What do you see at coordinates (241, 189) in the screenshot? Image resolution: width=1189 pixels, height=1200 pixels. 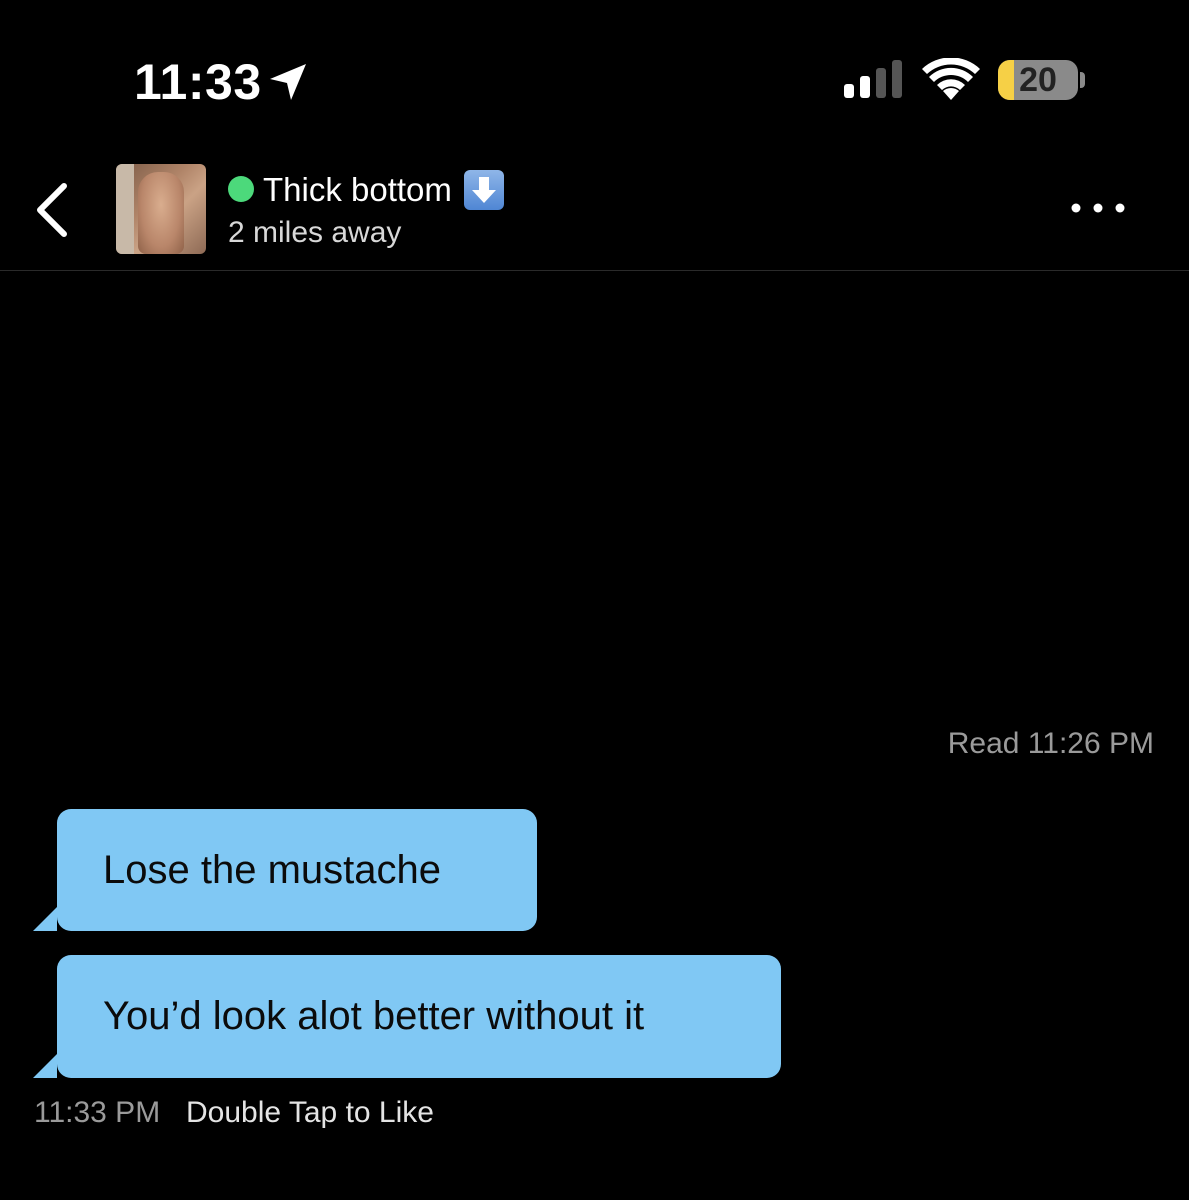 I see `online-status-dot` at bounding box center [241, 189].